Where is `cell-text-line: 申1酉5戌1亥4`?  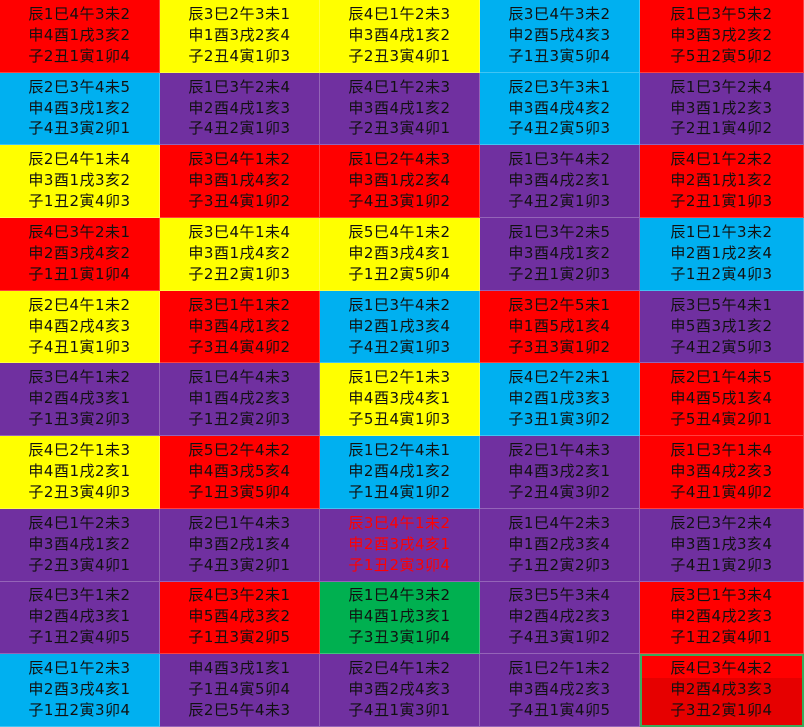 cell-text-line: 申1酉5戌1亥4 is located at coordinates (559, 326).